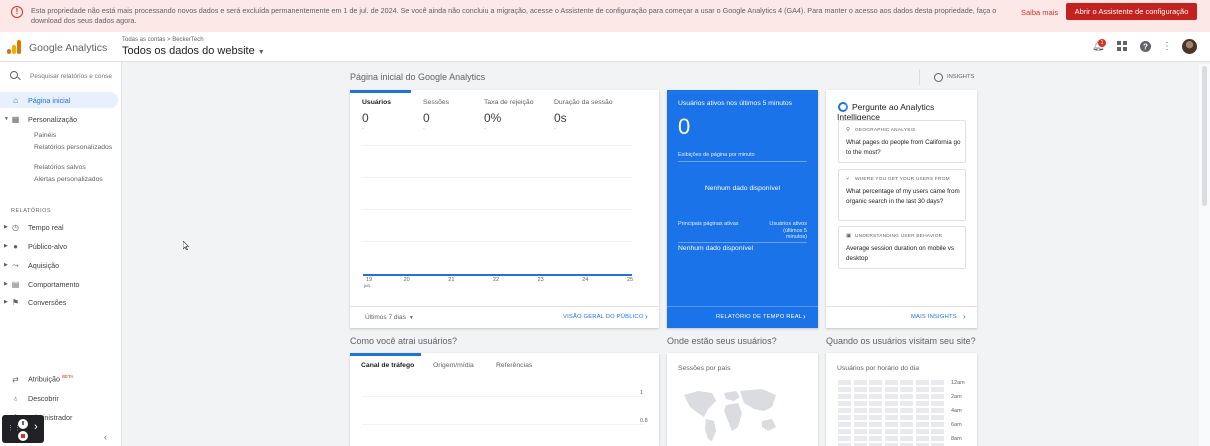  Describe the element at coordinates (15, 284) in the screenshot. I see `behavior-icon: ▤` at that location.